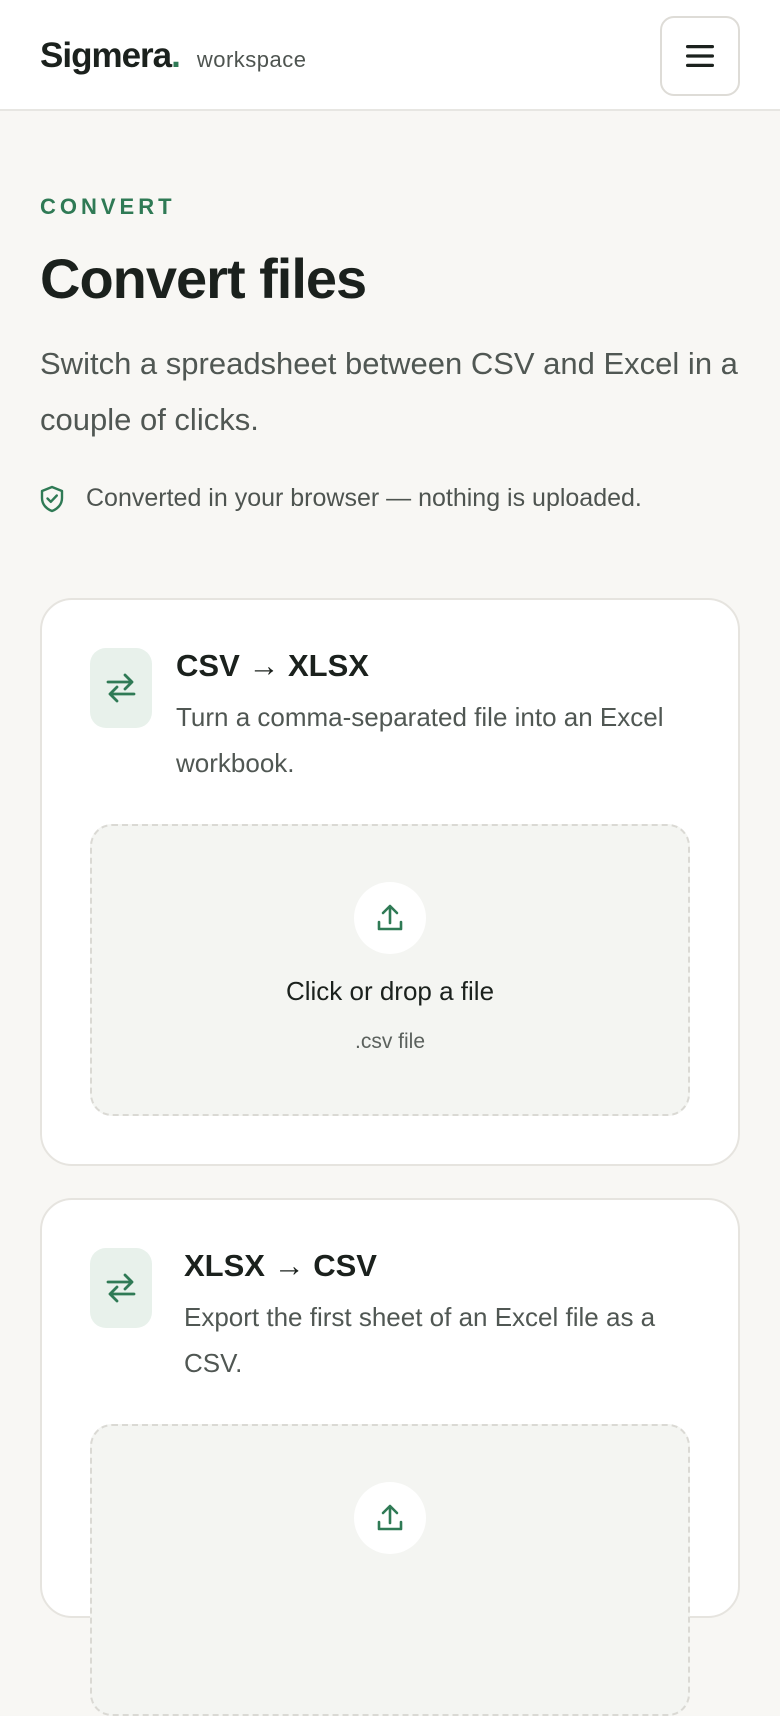 The height and width of the screenshot is (1716, 780). I want to click on top-bar: Sigmera. workspace, so click(390, 55).